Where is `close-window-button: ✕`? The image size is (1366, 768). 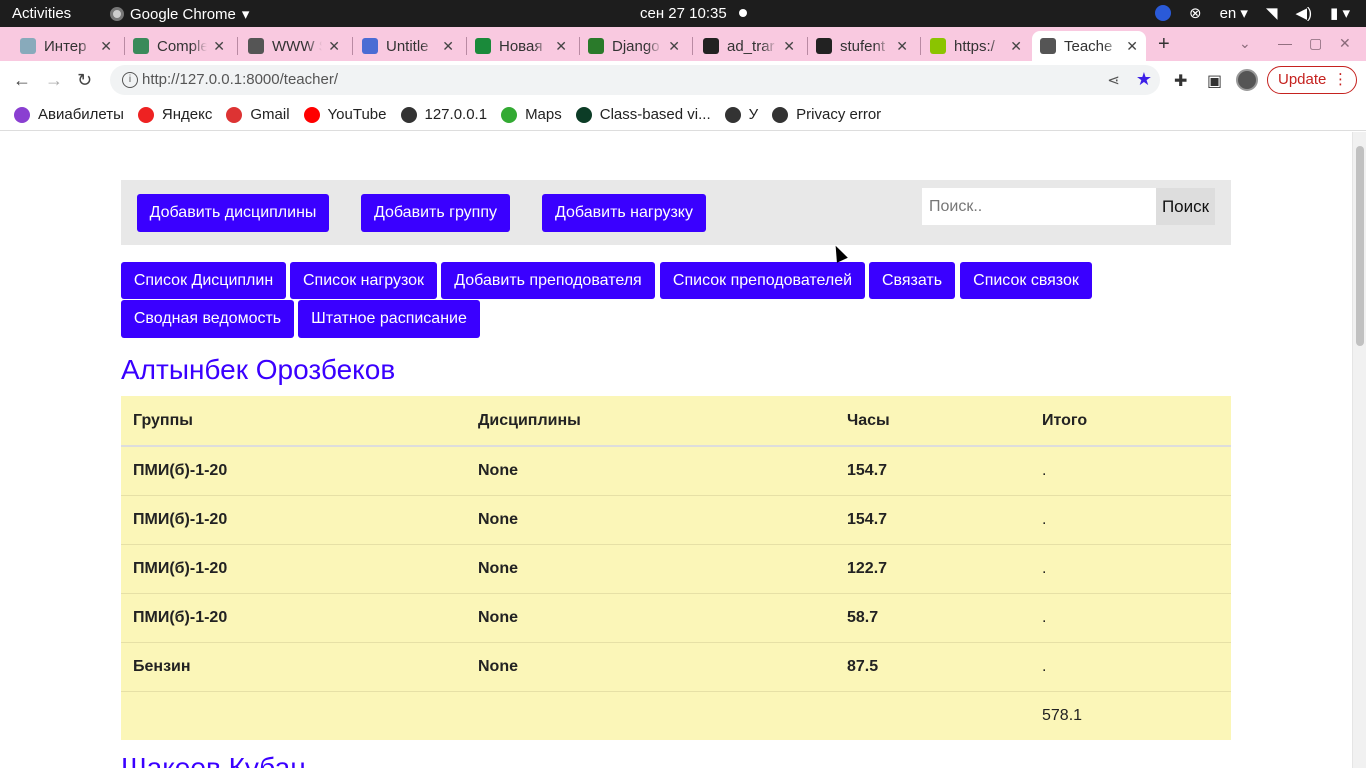 close-window-button: ✕ is located at coordinates (1345, 43).